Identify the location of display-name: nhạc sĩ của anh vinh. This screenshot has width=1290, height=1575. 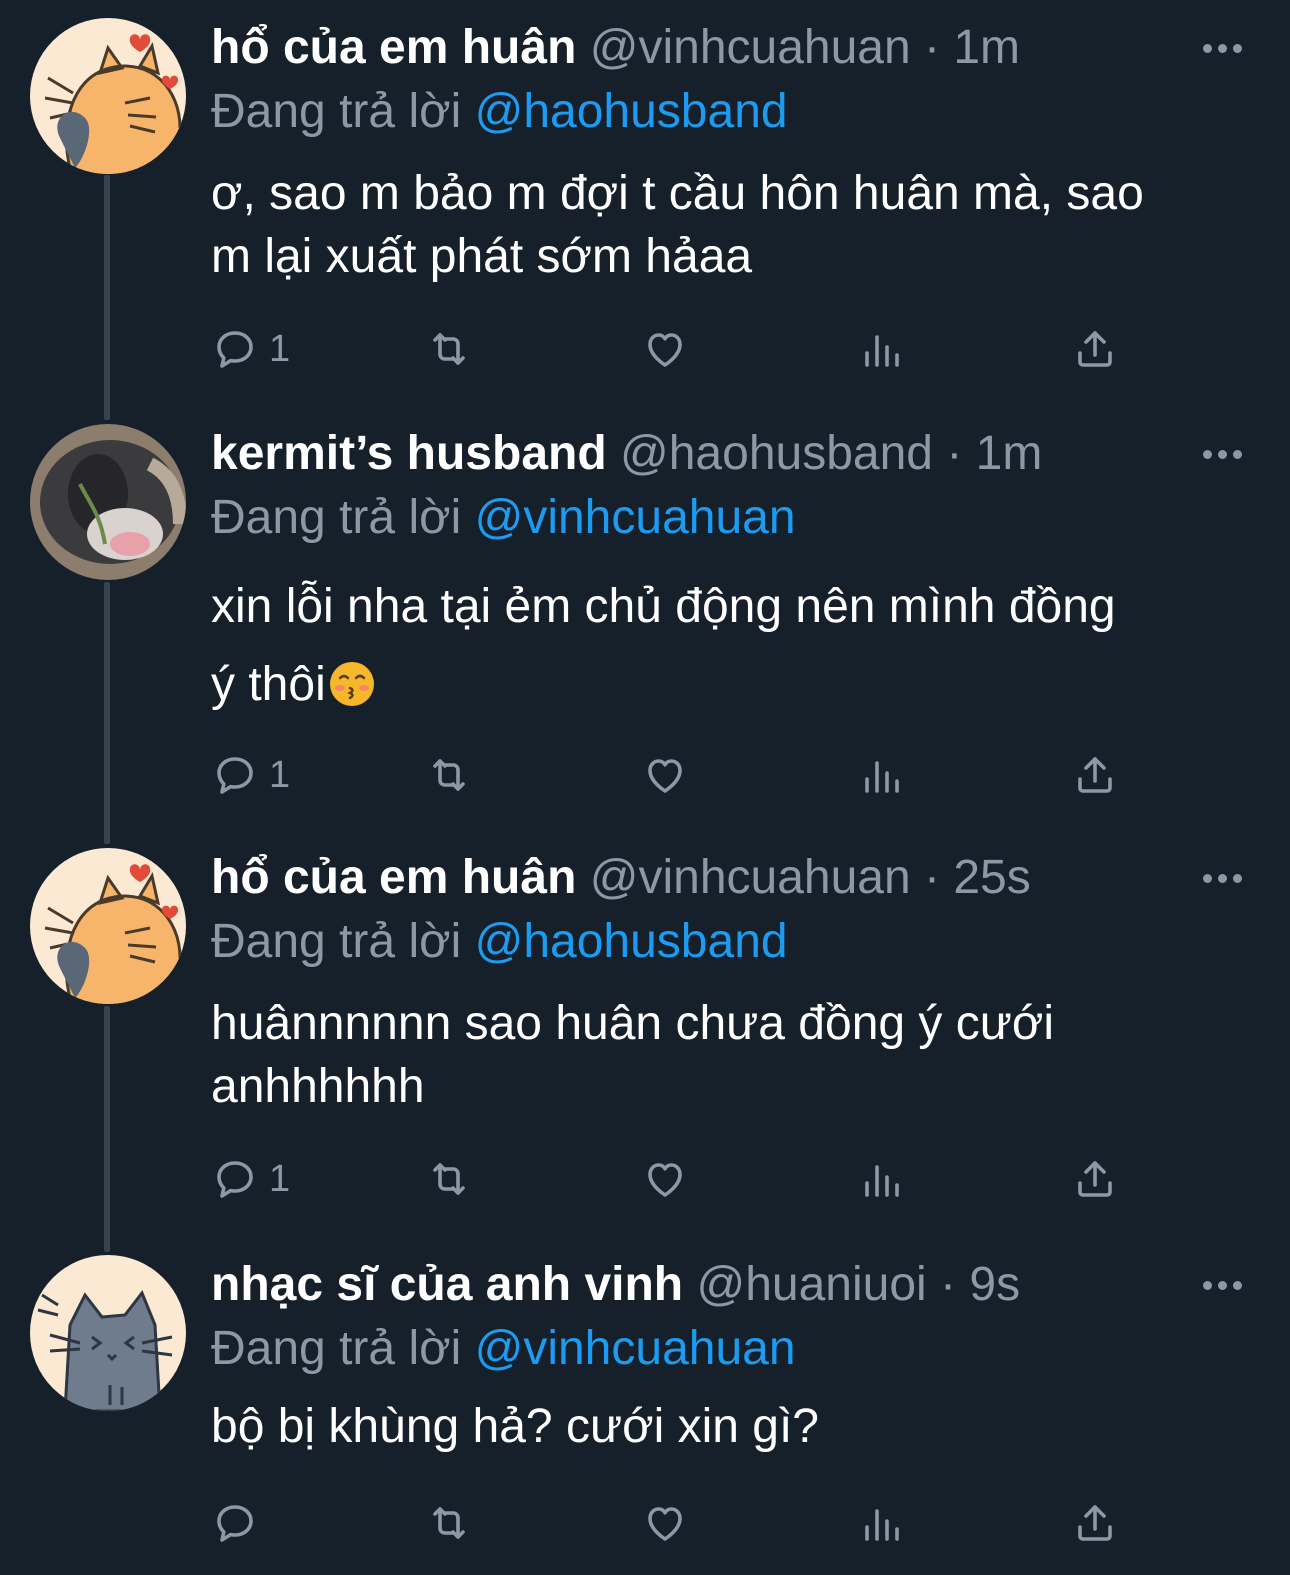
(447, 1284).